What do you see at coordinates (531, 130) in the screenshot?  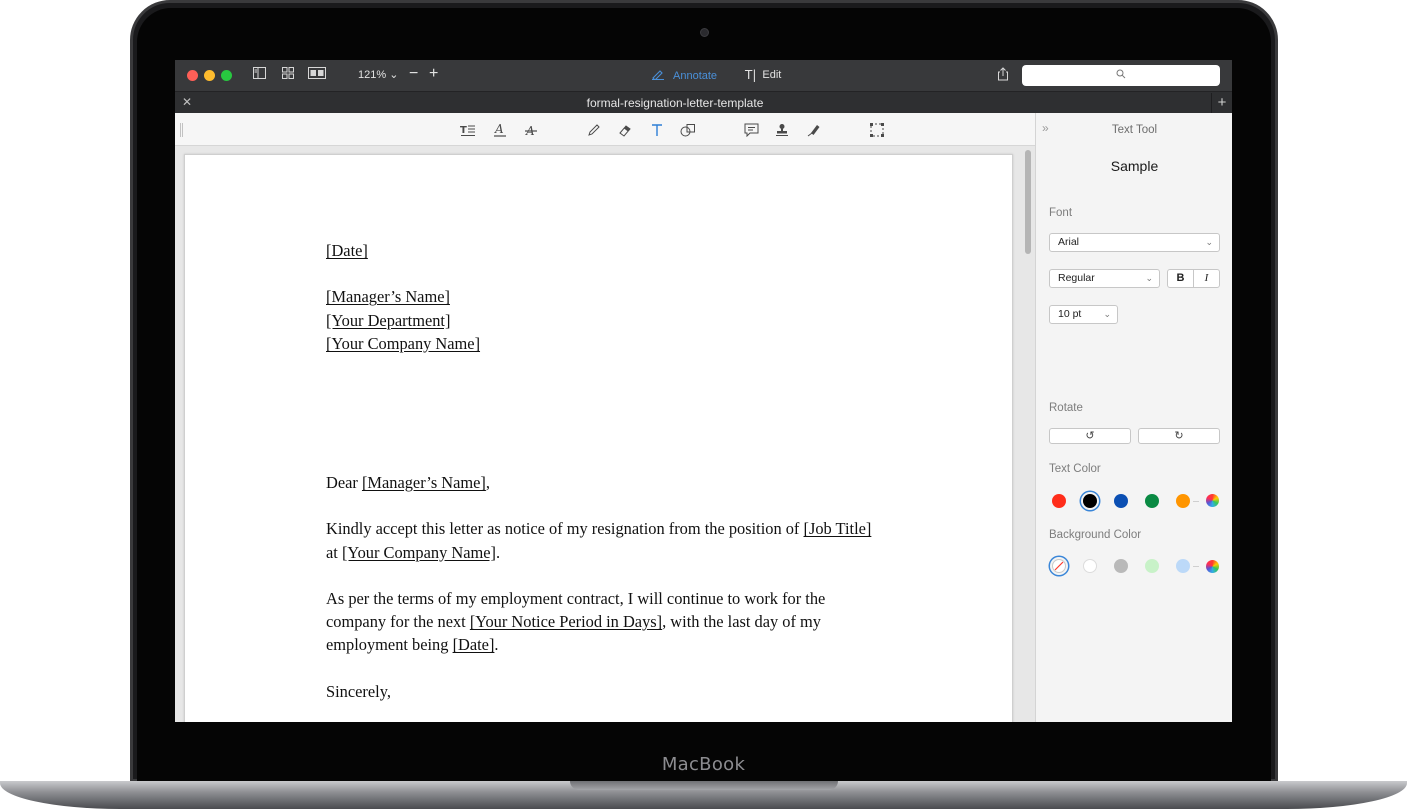 I see `strikethrough-icon: A` at bounding box center [531, 130].